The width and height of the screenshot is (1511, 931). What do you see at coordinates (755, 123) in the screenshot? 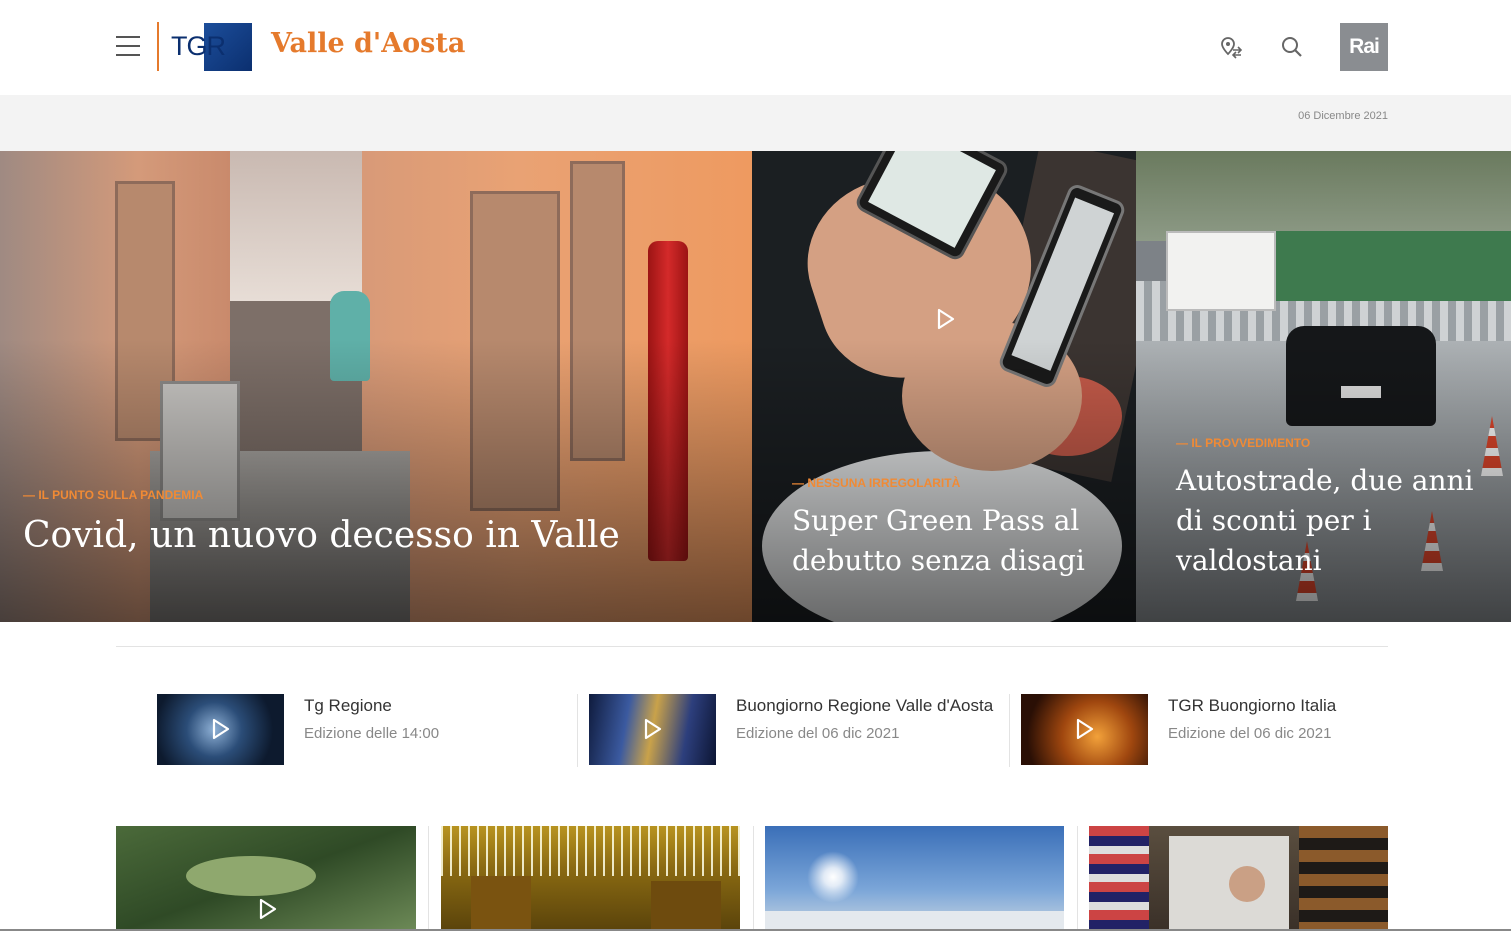
I see `date-strip: 06 Dicembre 2021` at bounding box center [755, 123].